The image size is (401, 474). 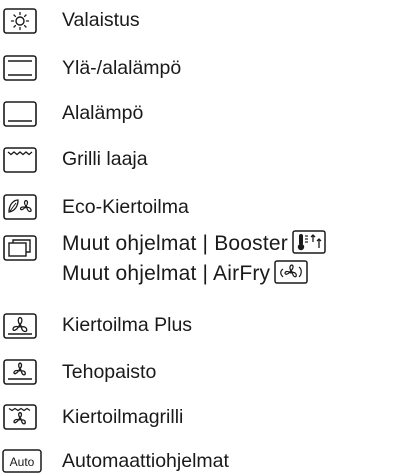 I want to click on list-item-eco-kiertoilma: Eco-Kiertoilma, so click(x=200, y=207).